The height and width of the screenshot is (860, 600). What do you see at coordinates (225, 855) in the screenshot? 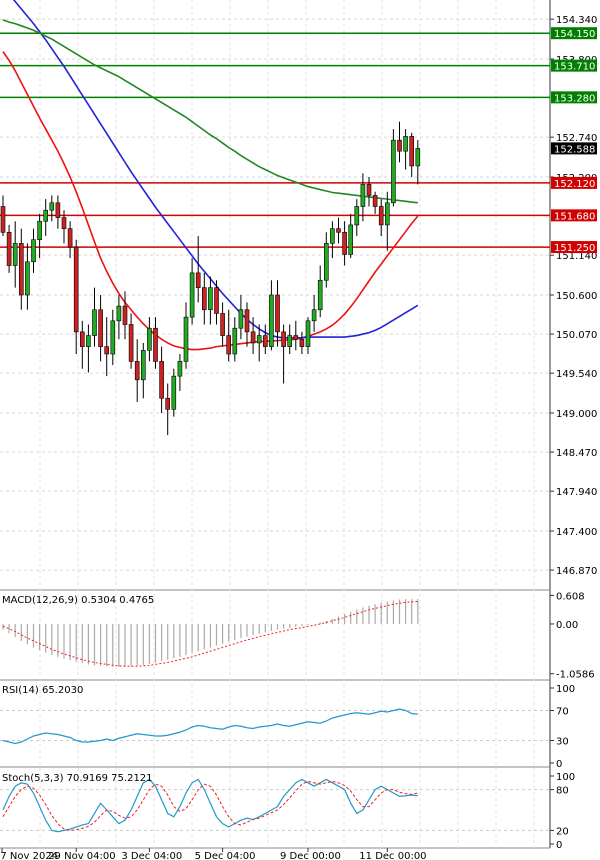
I see `x-tick-label: 5 Dec 04:00` at bounding box center [225, 855].